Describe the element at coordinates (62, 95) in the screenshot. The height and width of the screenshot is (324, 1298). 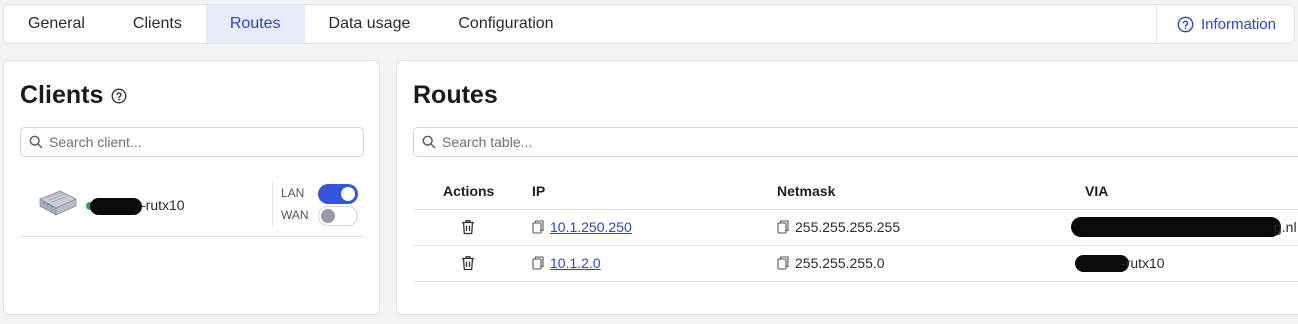
I see `clients-title: Clients` at that location.